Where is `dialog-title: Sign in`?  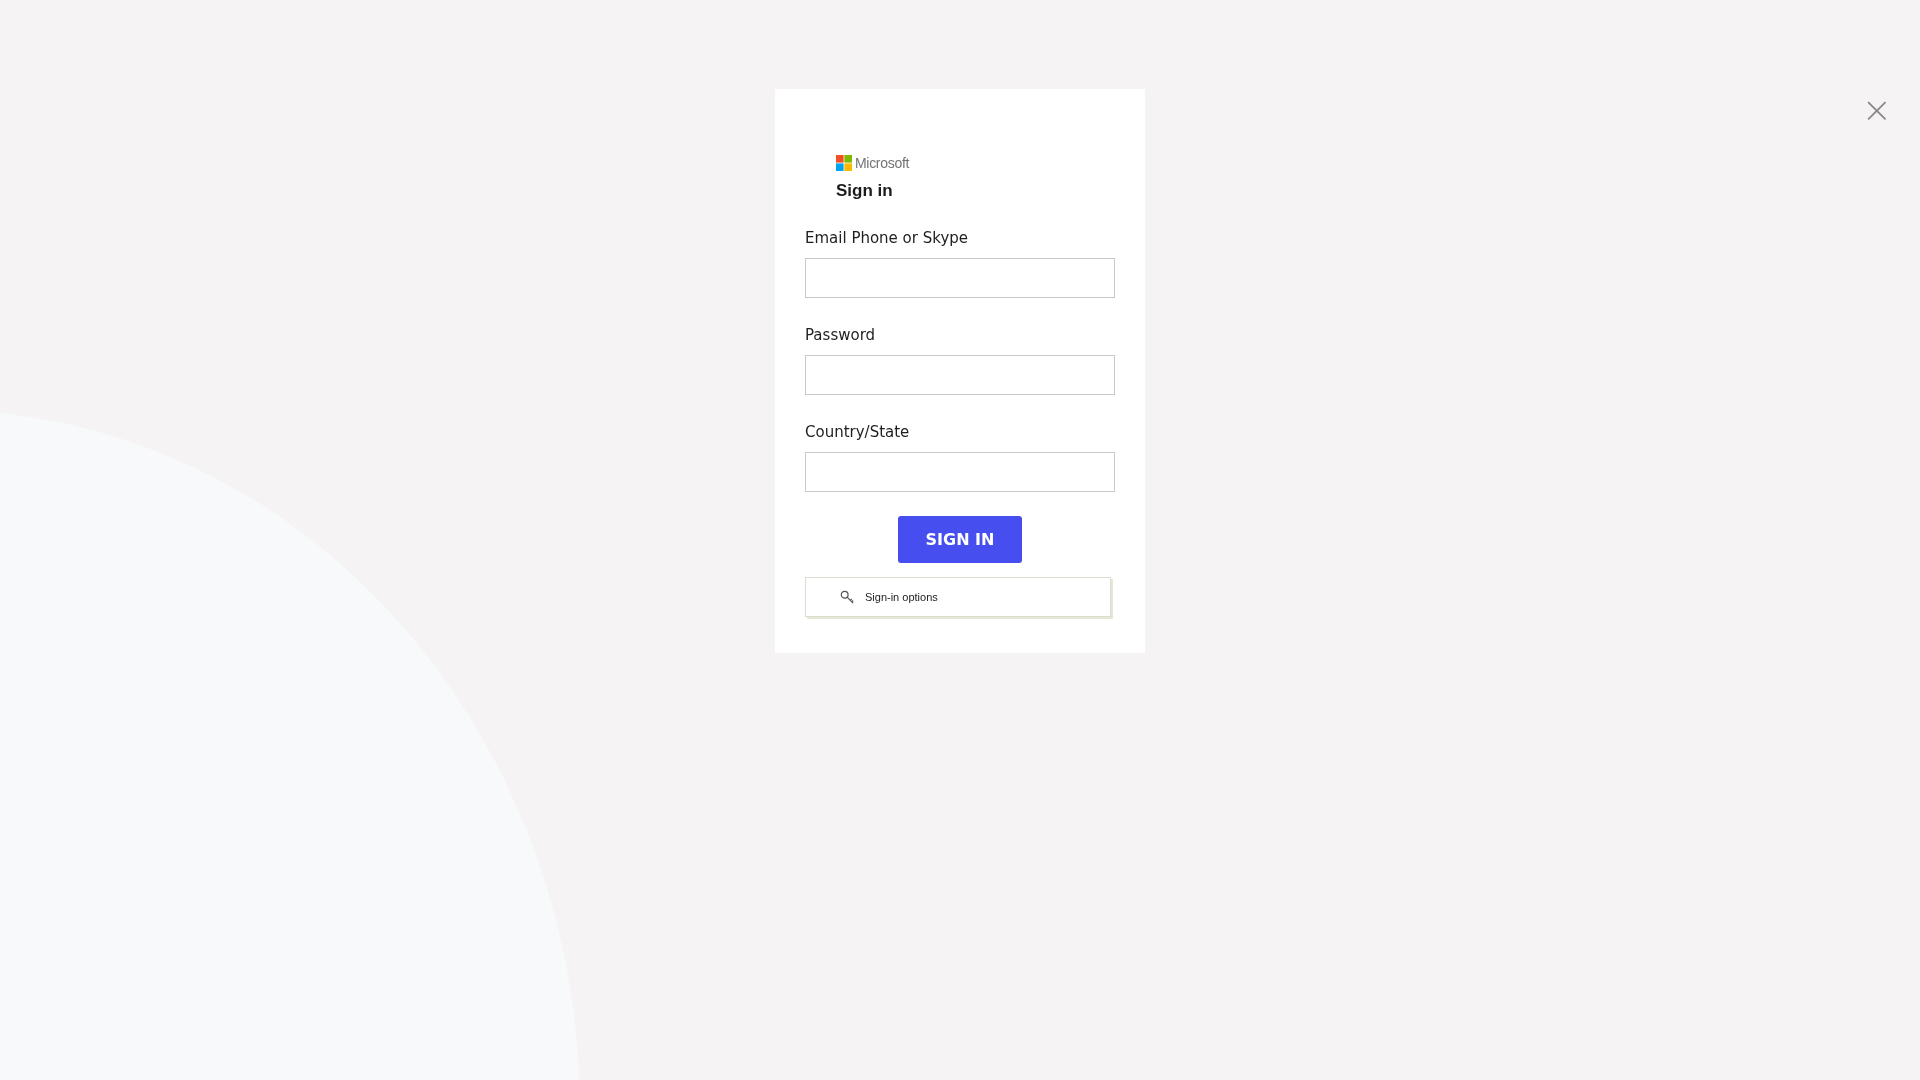
dialog-title: Sign in is located at coordinates (865, 191).